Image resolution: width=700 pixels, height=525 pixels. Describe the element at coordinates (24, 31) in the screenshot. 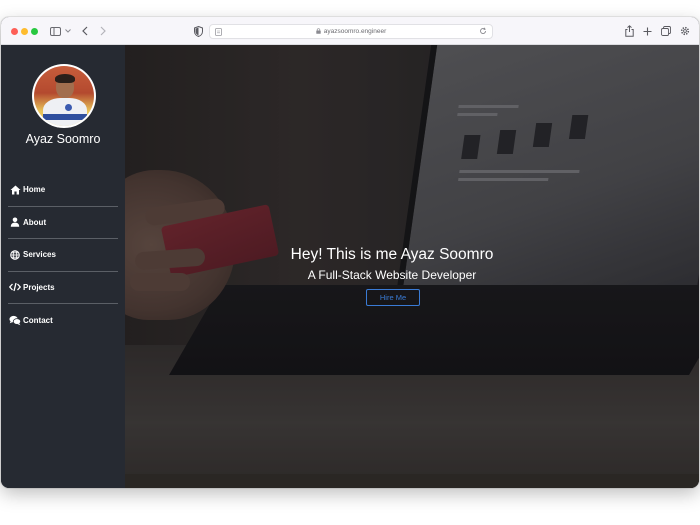

I see `minimize-window-button` at that location.